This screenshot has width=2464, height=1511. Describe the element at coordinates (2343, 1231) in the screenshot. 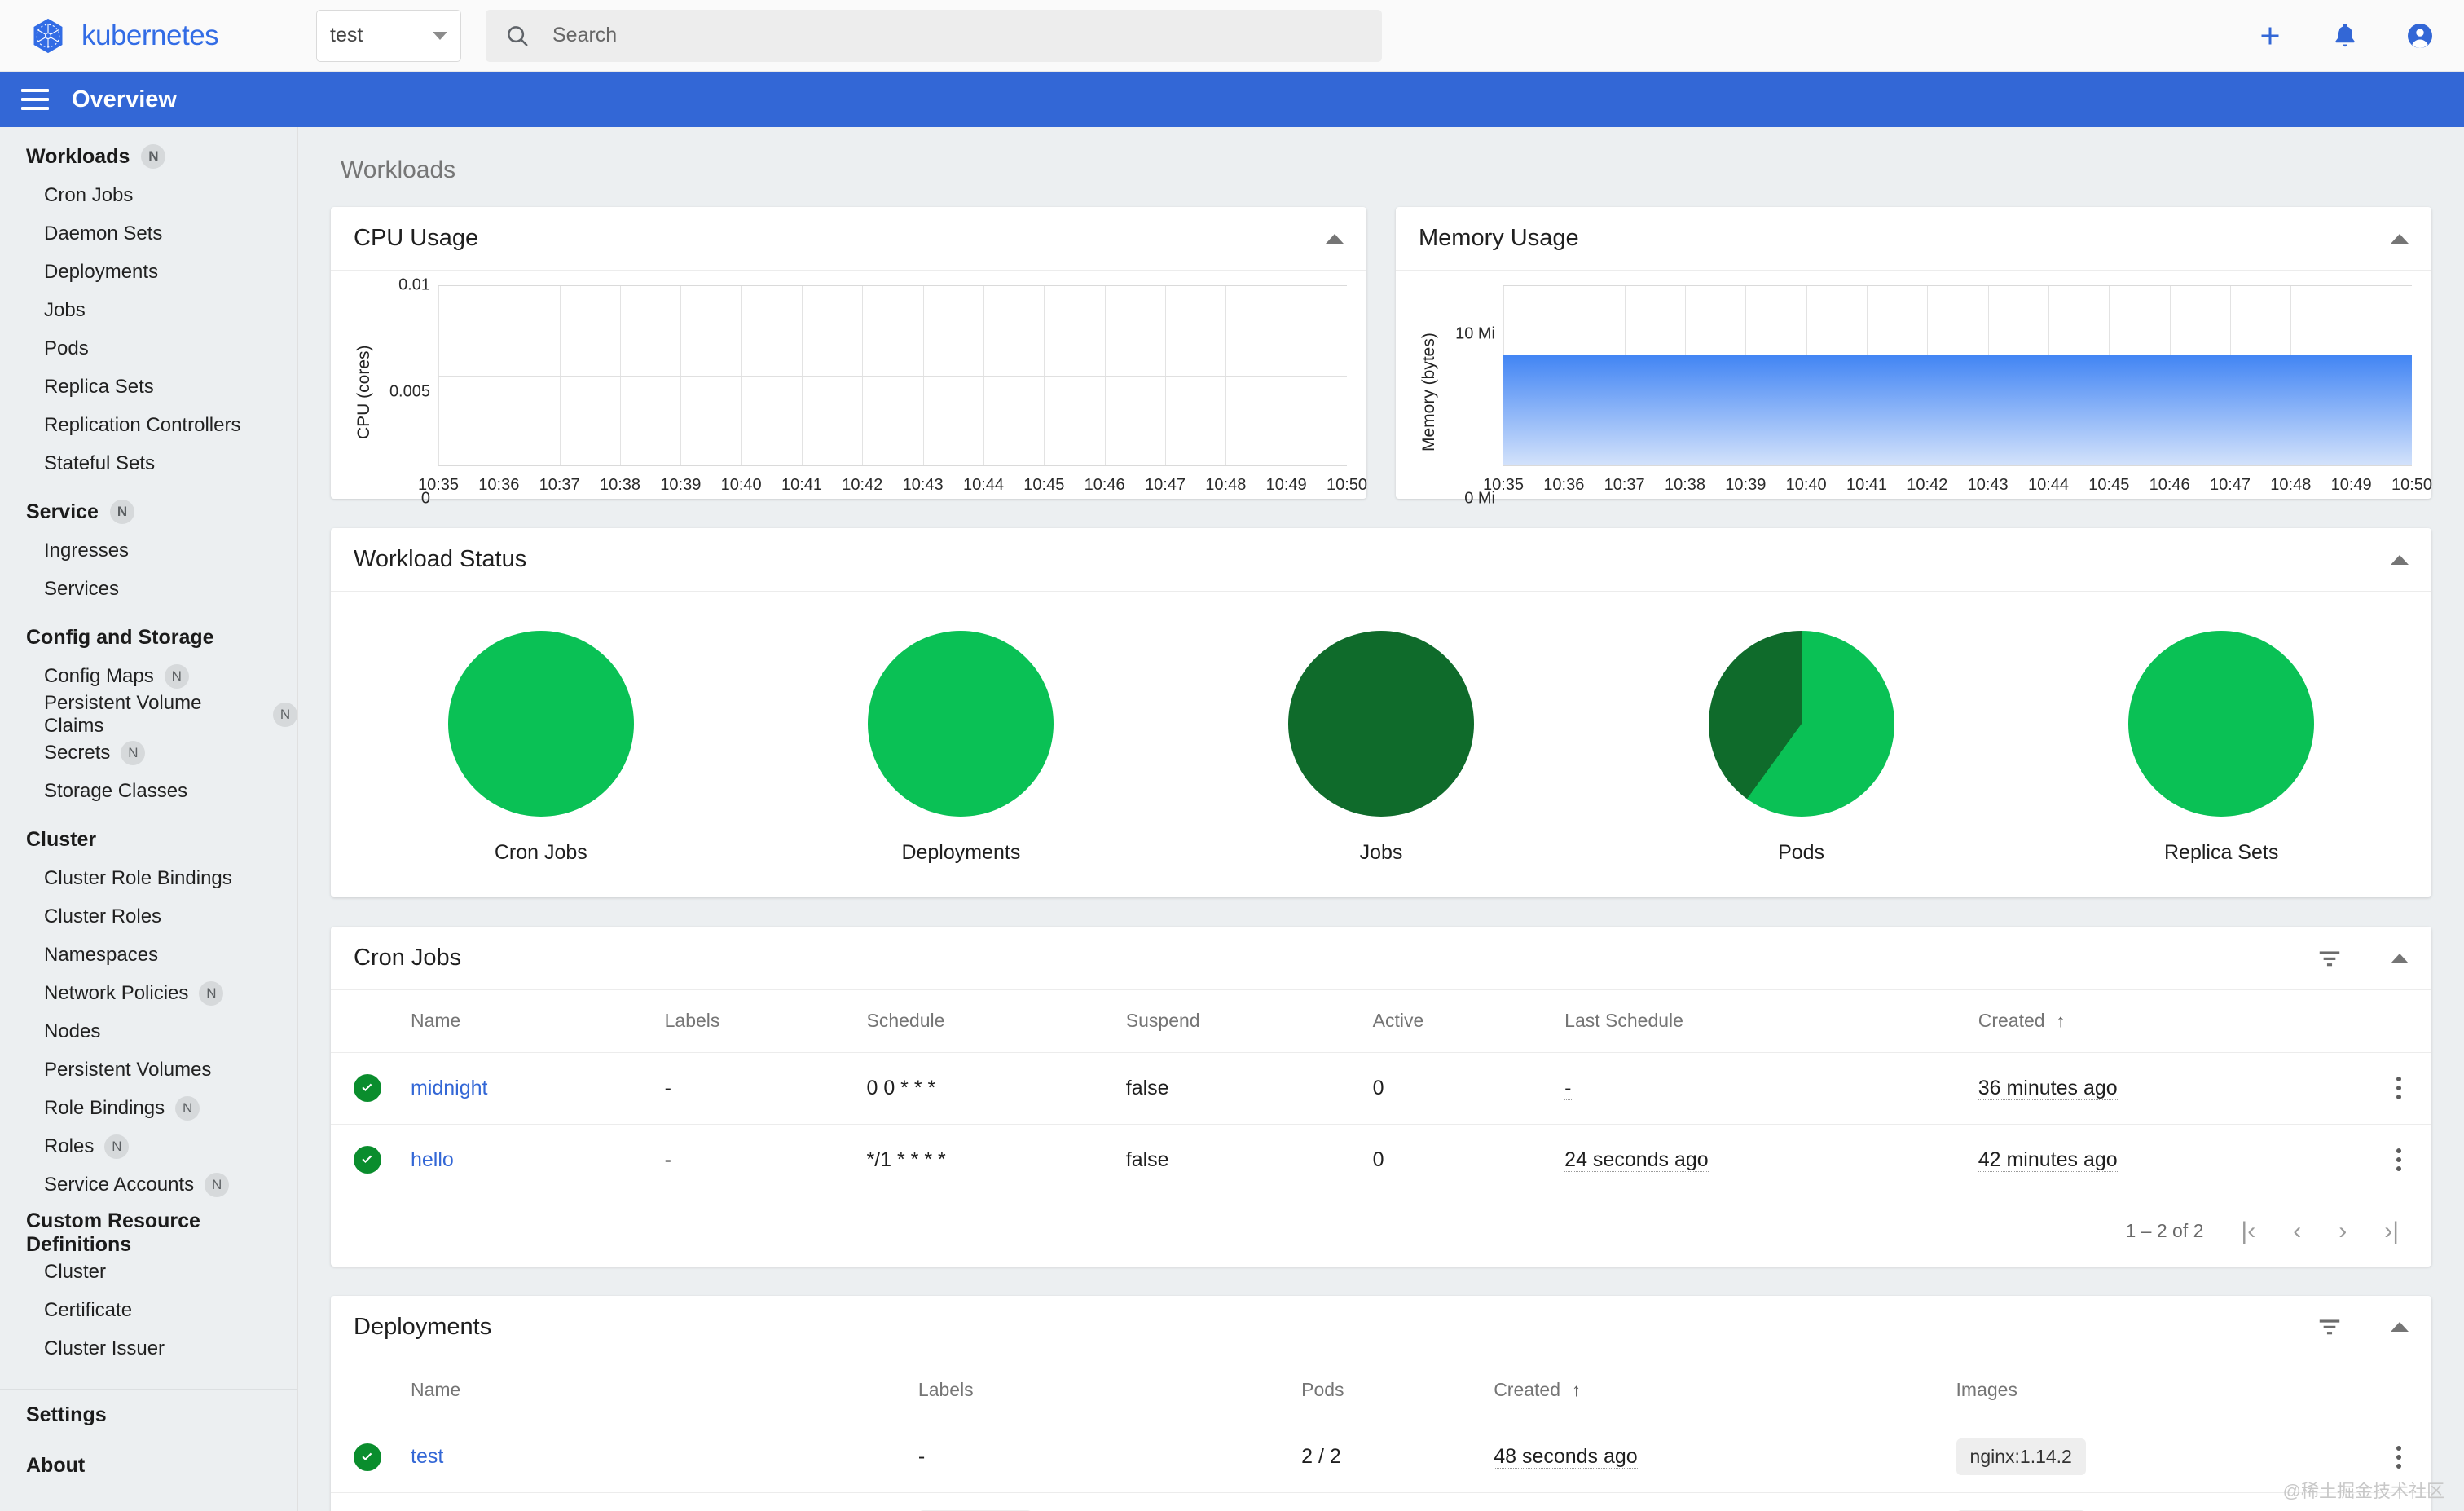

I see `pager-next-button: ›` at that location.